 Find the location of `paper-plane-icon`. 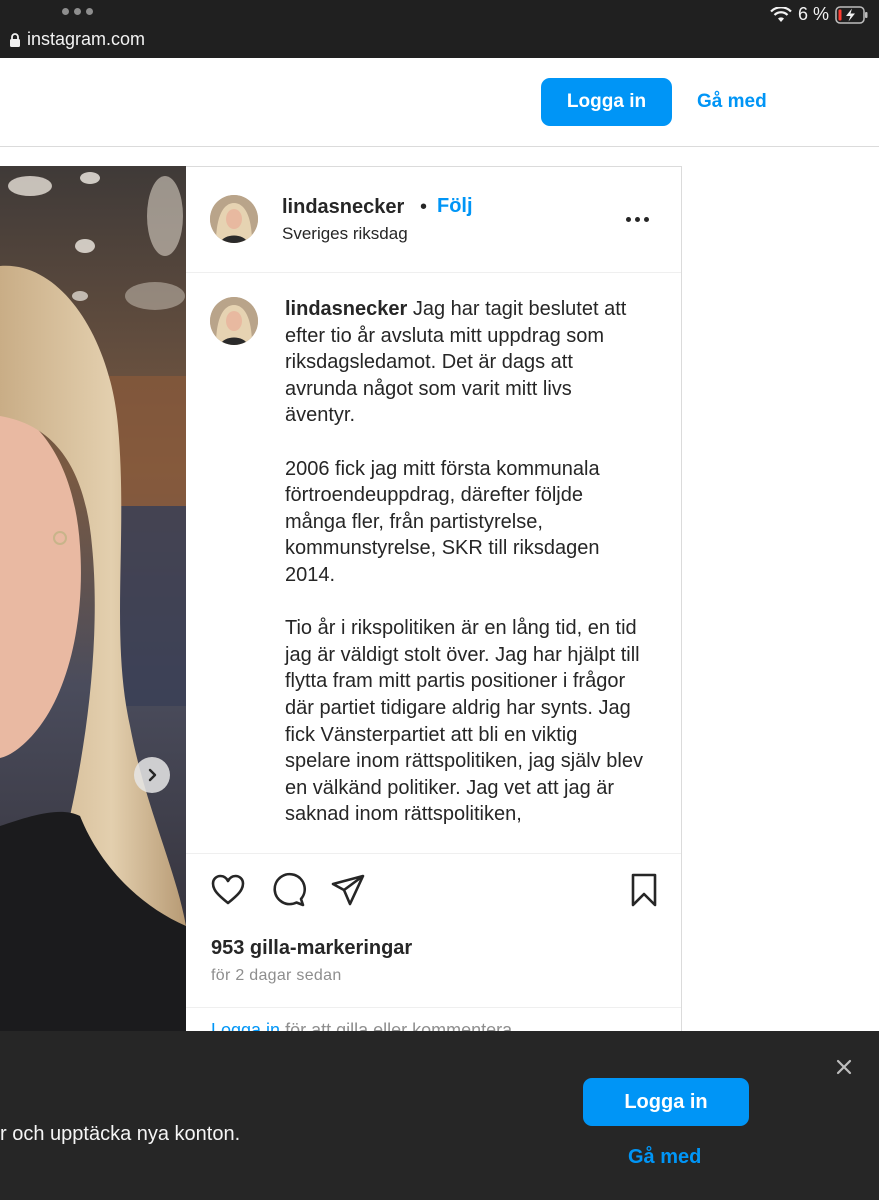

paper-plane-icon is located at coordinates (348, 890).